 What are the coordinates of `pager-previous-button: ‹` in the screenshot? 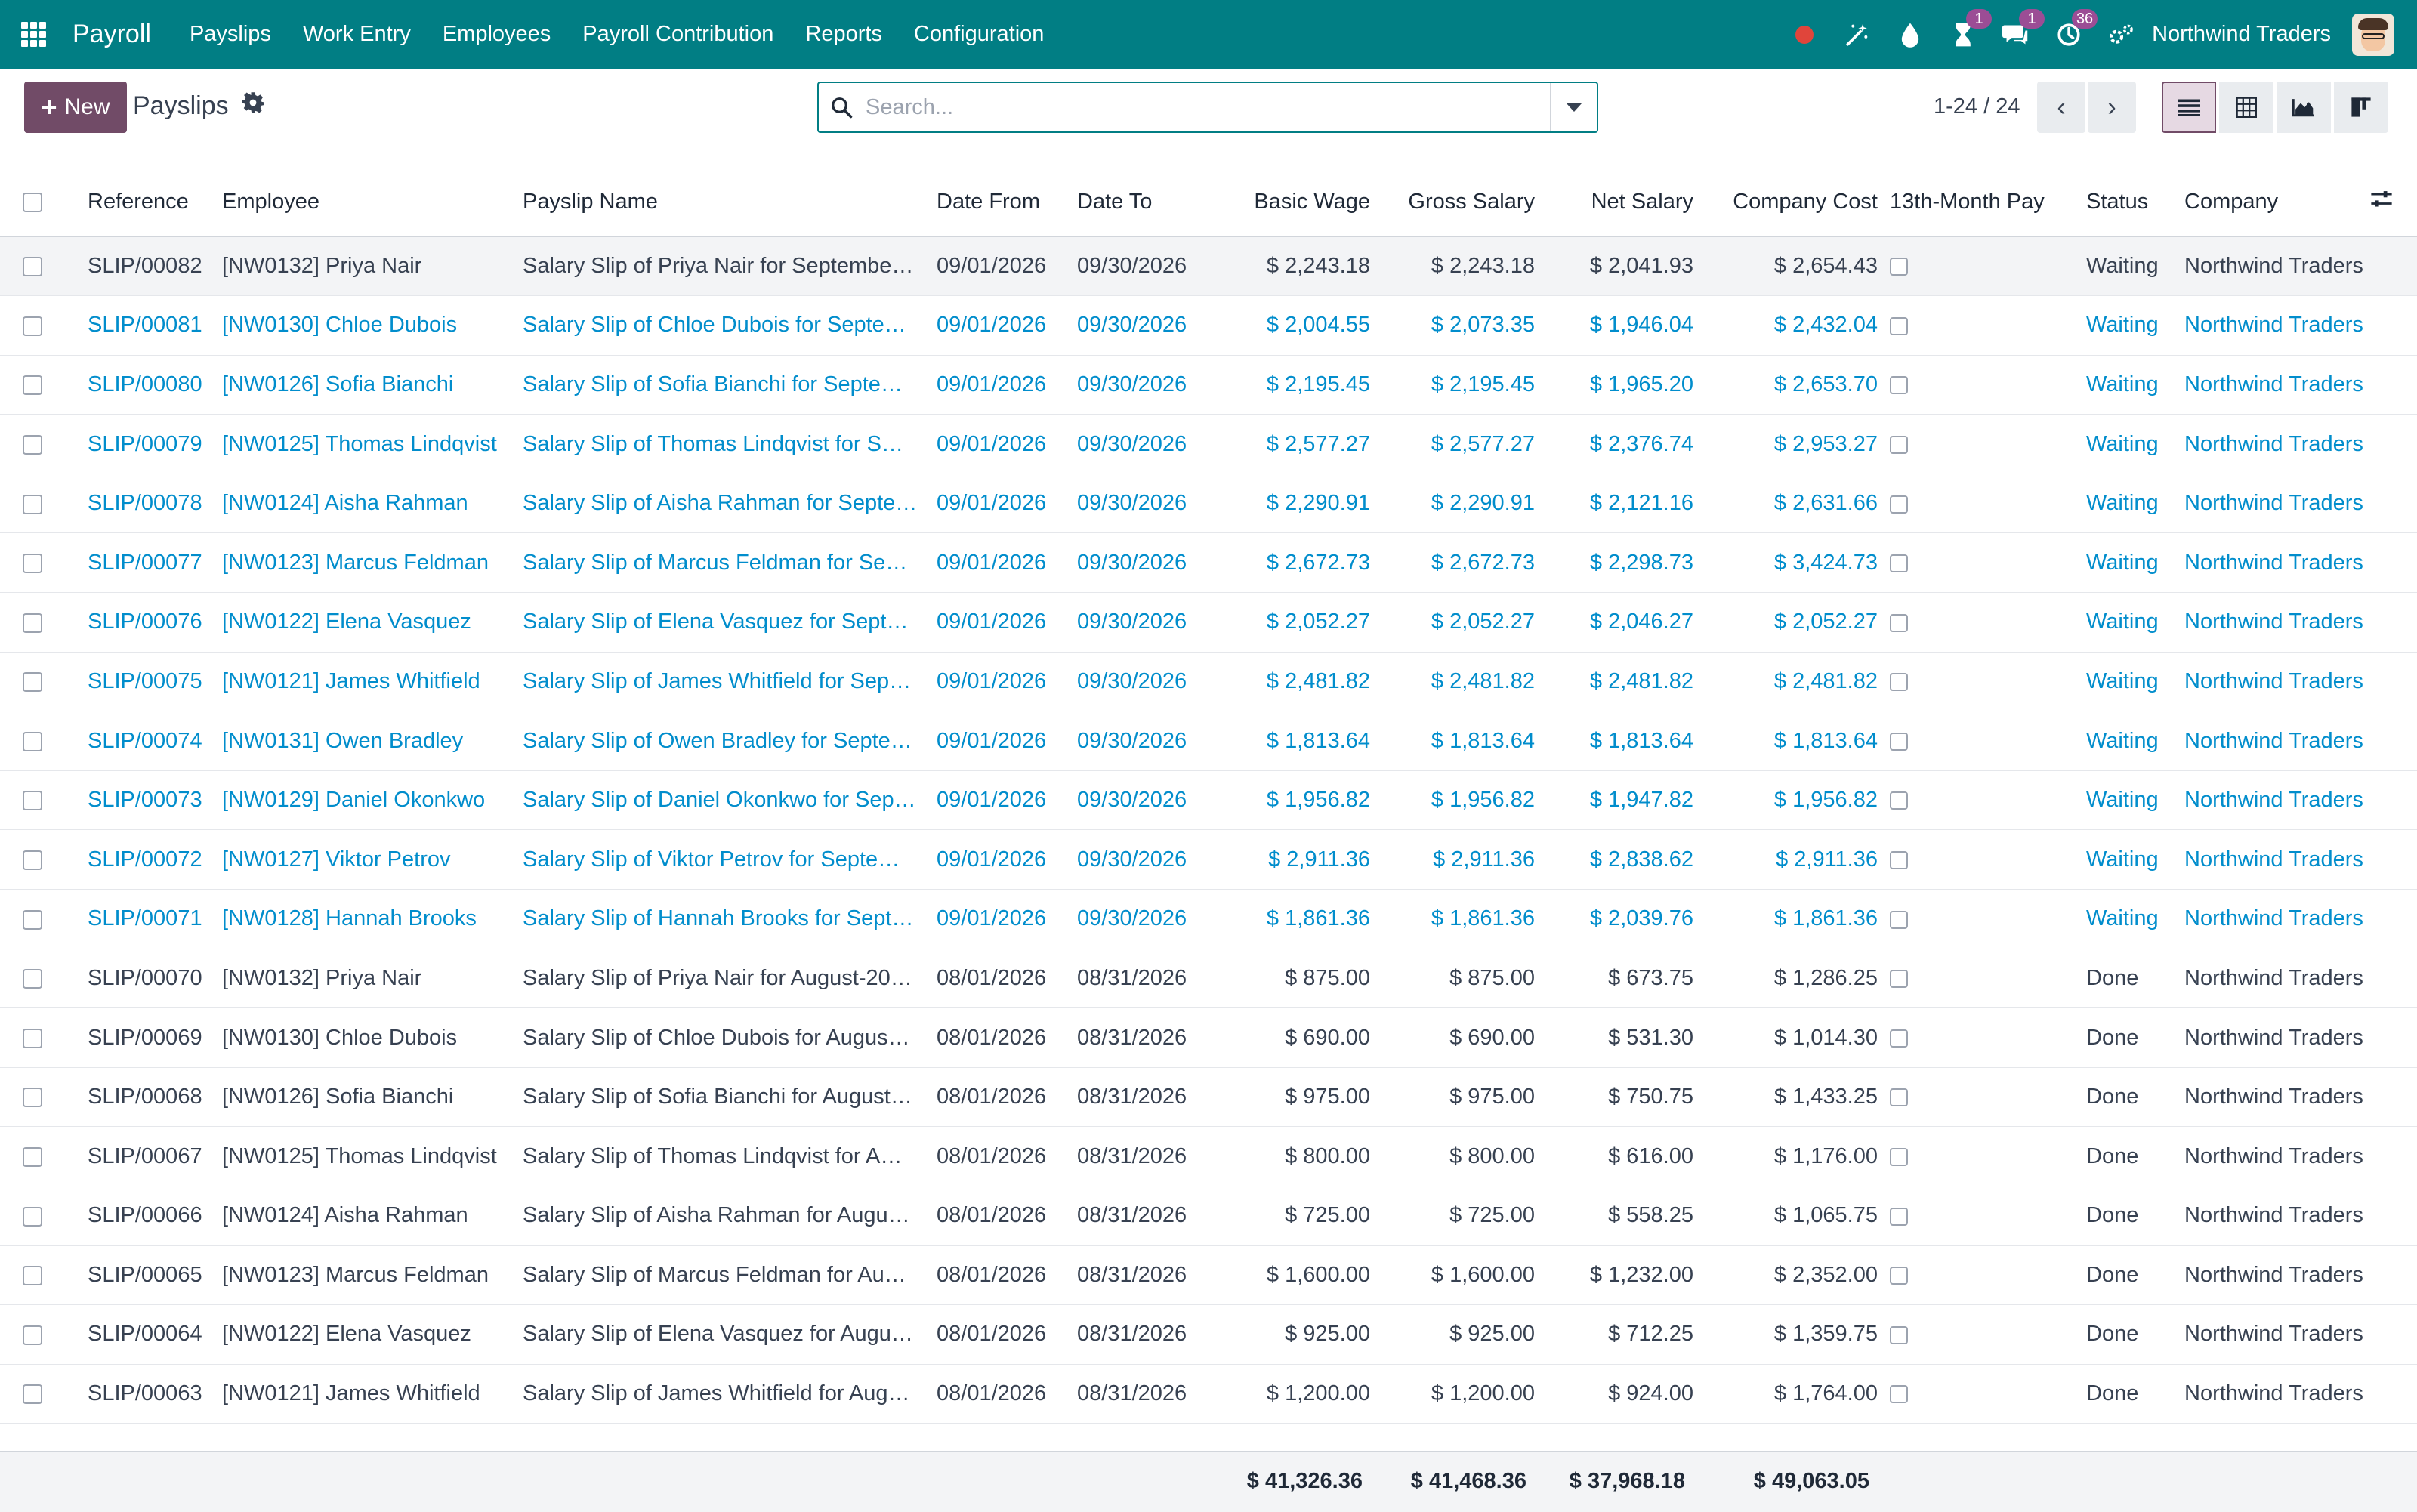 It's located at (2061, 107).